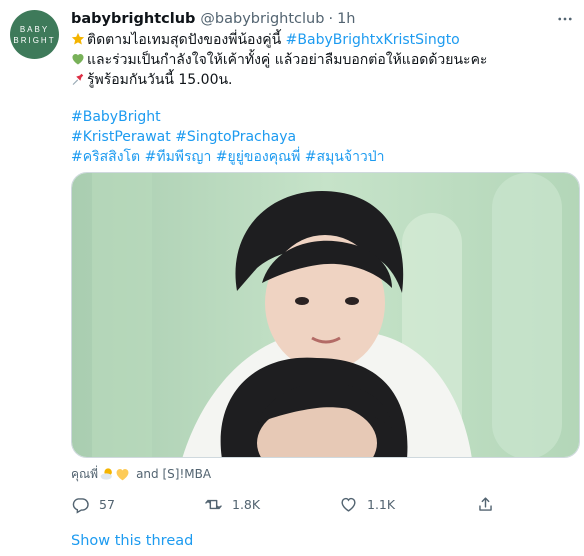 This screenshot has height=556, width=584. What do you see at coordinates (121, 137) in the screenshot?
I see `hashtag-kristperawat: #KristPerawat` at bounding box center [121, 137].